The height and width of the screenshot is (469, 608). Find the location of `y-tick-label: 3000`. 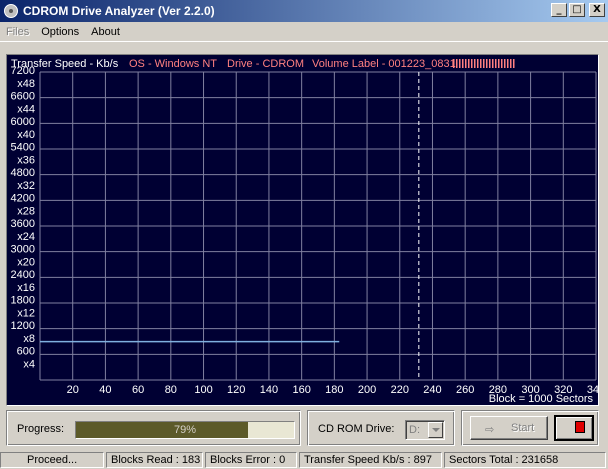

y-tick-label: 3000 is located at coordinates (23, 250).